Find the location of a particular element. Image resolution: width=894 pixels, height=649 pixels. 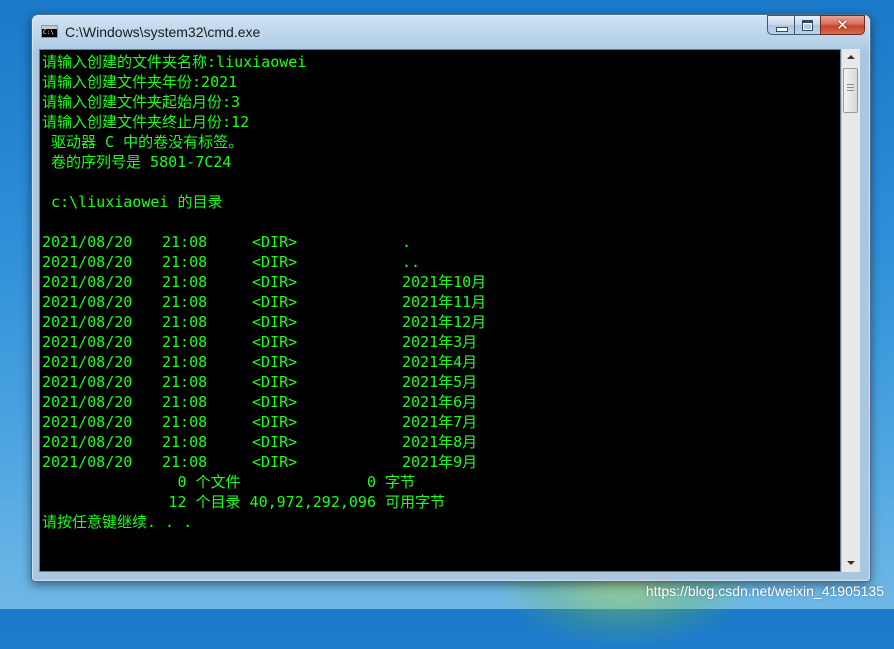

dir-entry-row: 2021/08/20 21:08 <DIR>.. is located at coordinates (432, 262).